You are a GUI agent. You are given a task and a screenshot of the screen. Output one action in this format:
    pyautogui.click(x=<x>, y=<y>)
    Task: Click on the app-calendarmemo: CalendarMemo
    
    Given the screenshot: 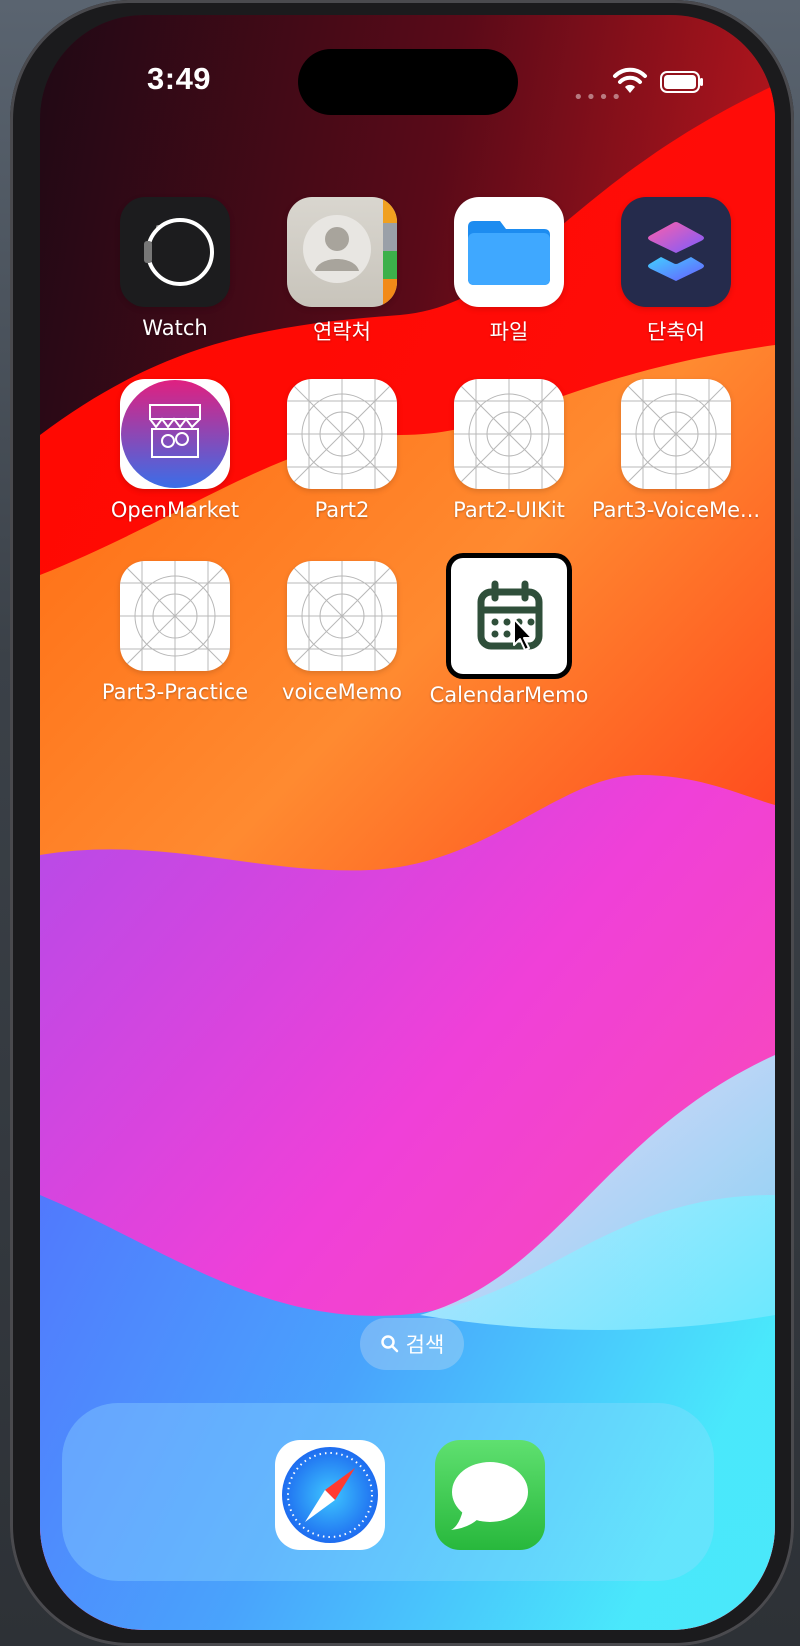 What is the action you would take?
    pyautogui.click(x=509, y=632)
    